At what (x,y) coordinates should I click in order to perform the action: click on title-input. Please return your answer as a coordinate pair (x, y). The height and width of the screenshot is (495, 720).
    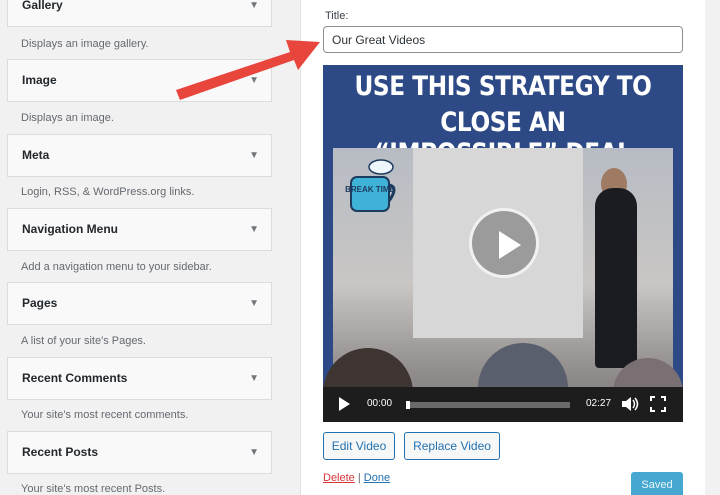
    Looking at the image, I should click on (503, 39).